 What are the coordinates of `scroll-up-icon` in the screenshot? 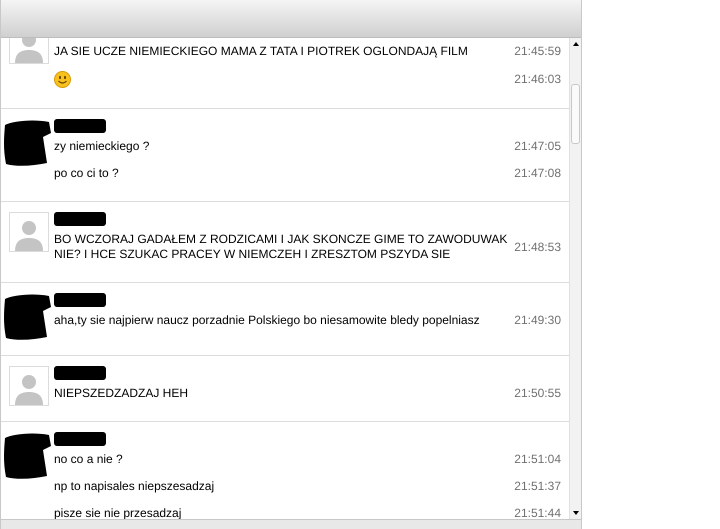 It's located at (575, 44).